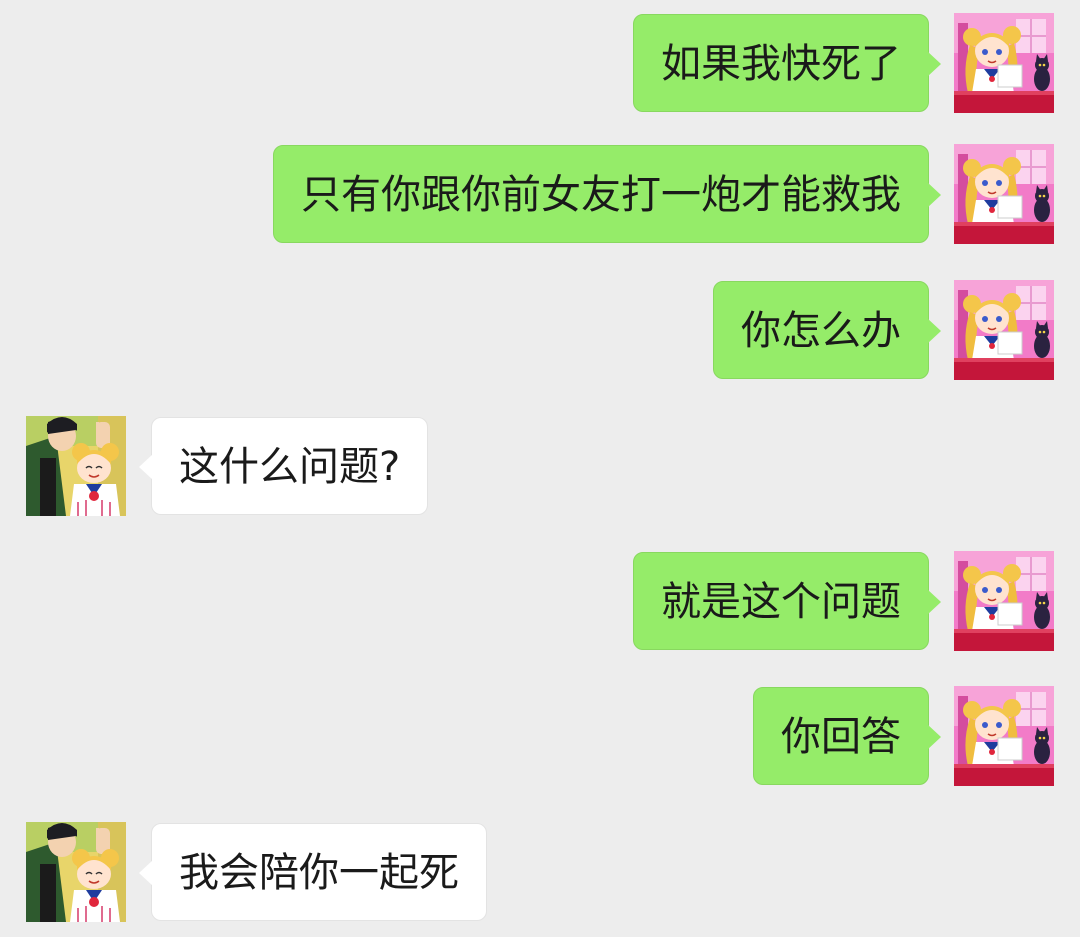  What do you see at coordinates (540, 872) in the screenshot?
I see `message-row: 我会陪你一起死` at bounding box center [540, 872].